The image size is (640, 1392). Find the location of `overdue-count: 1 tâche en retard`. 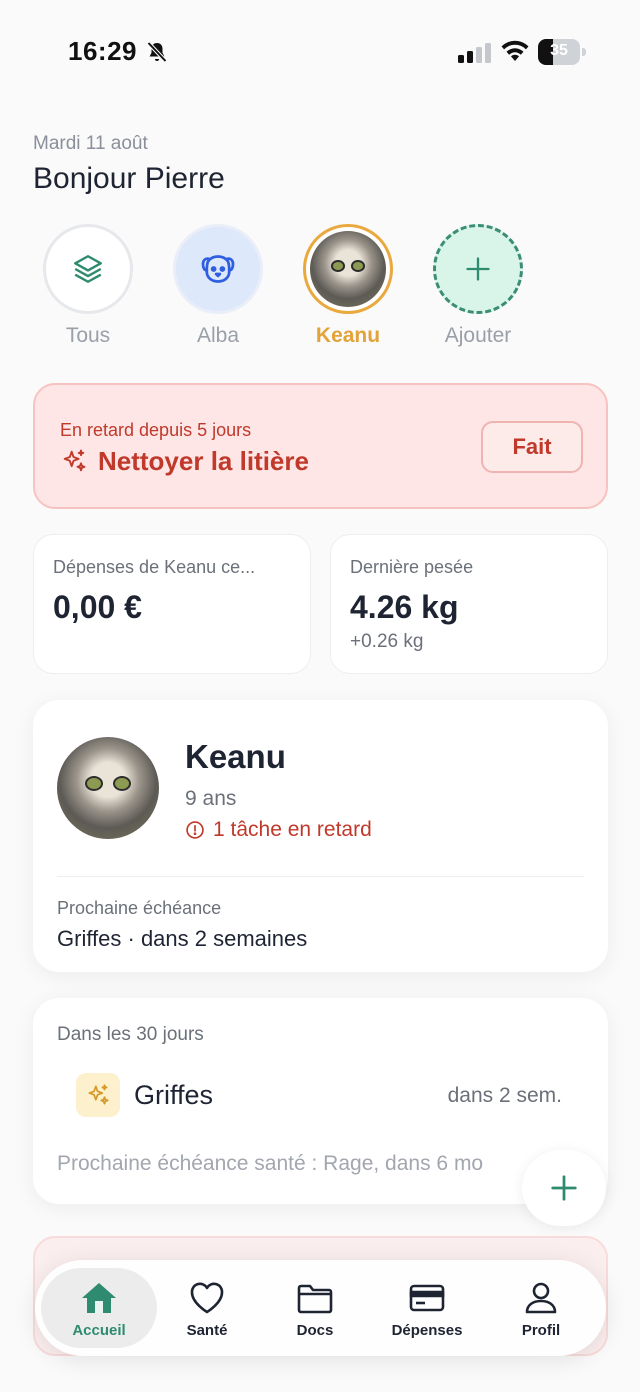

overdue-count: 1 tâche en retard is located at coordinates (278, 830).